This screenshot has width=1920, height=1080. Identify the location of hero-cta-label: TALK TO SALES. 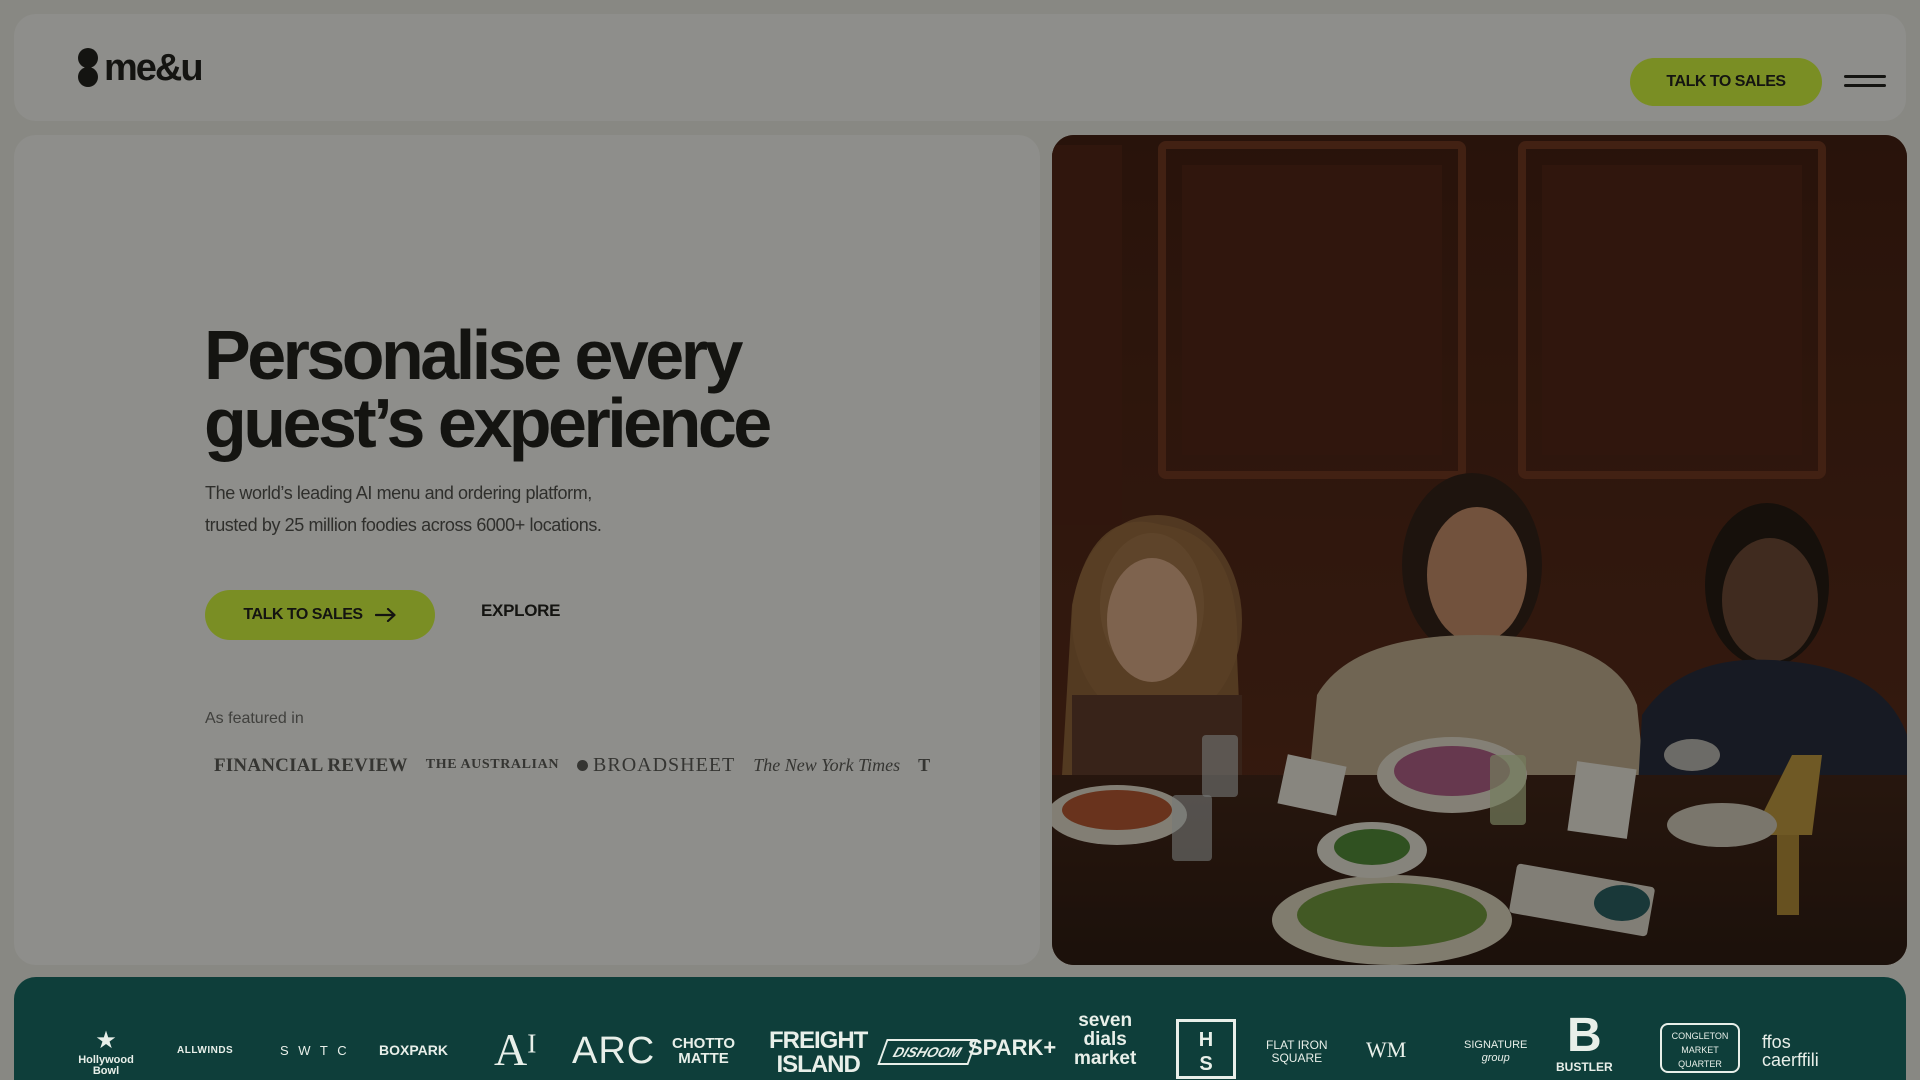
(303, 614).